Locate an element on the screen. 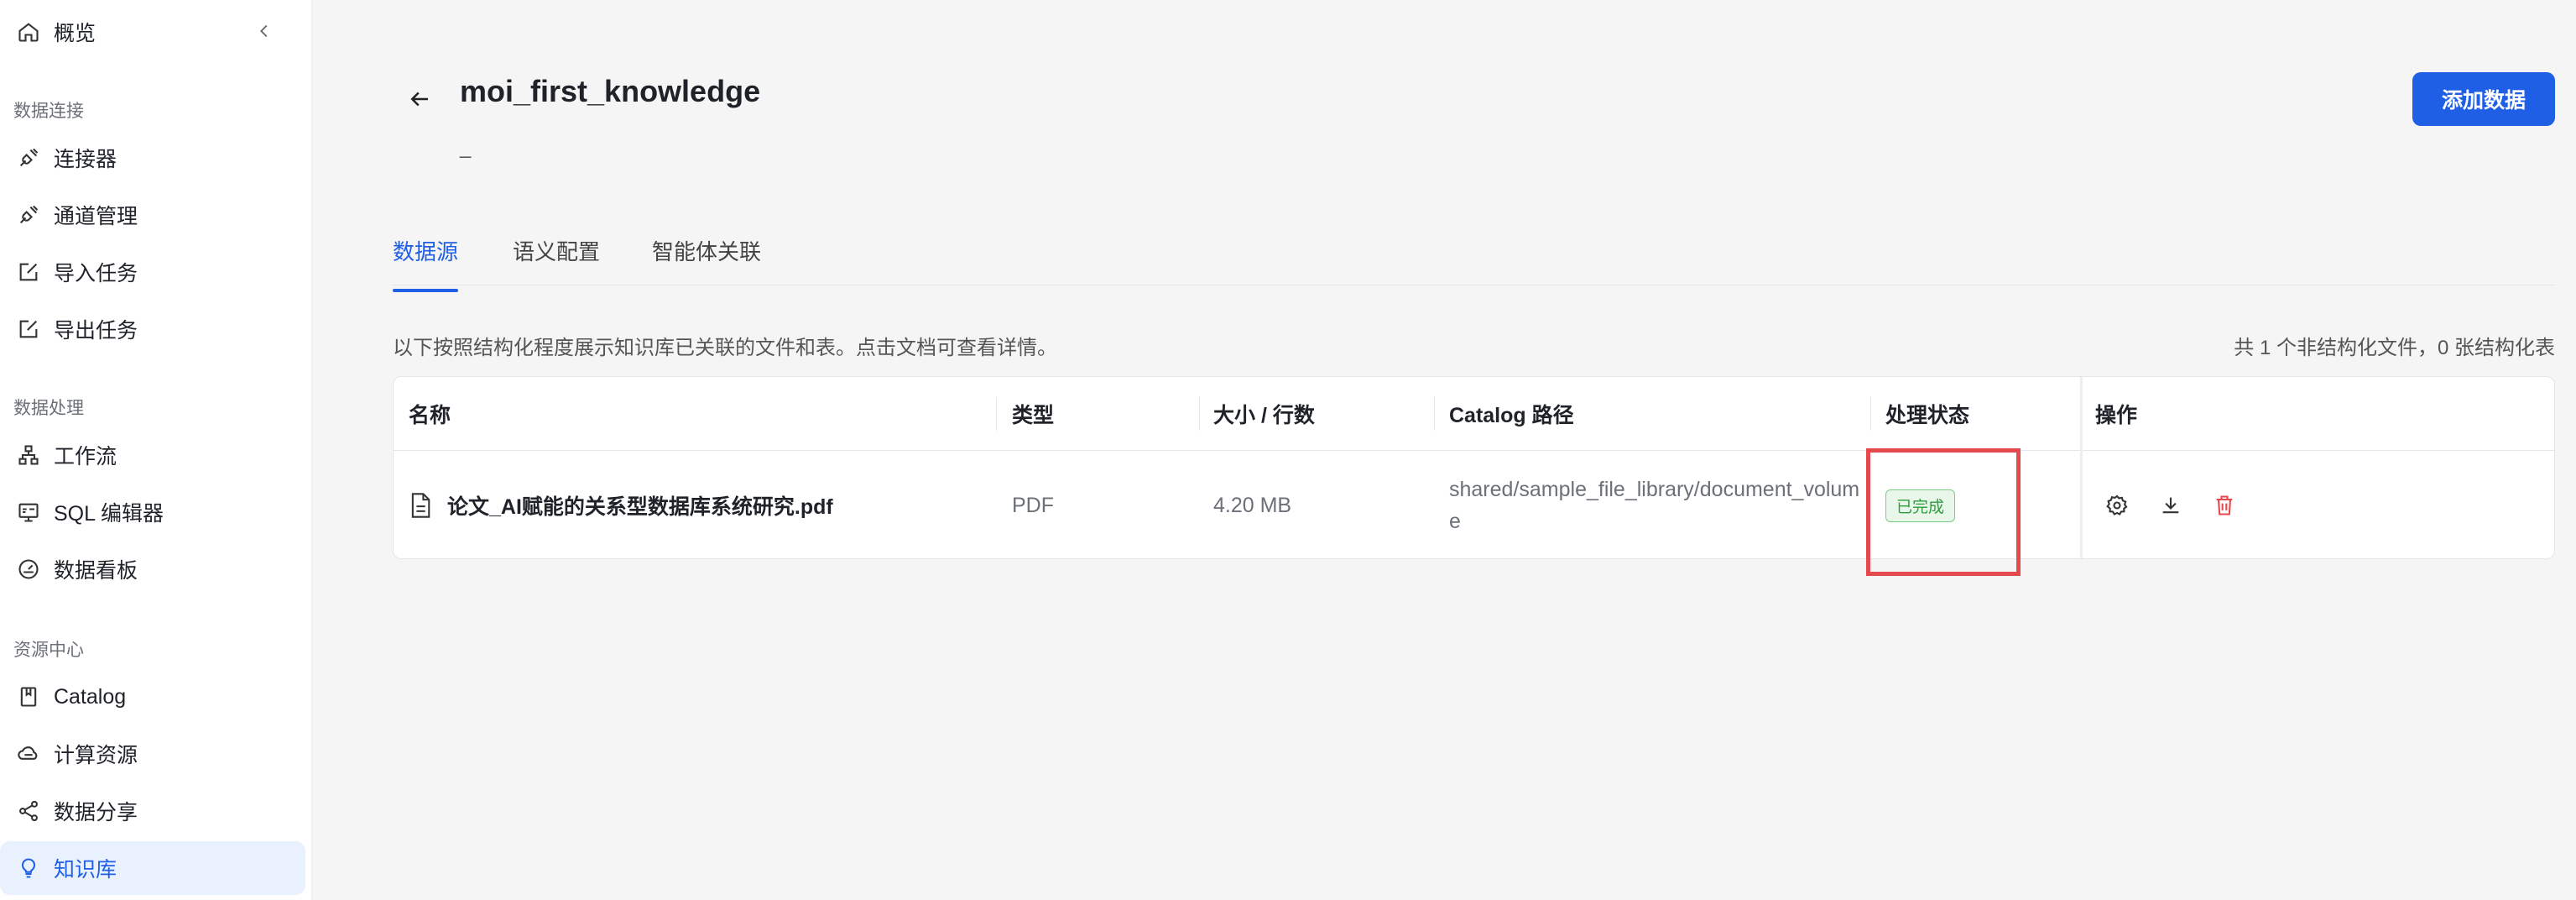 The width and height of the screenshot is (2576, 900). column-header-type: 类型 is located at coordinates (1033, 415).